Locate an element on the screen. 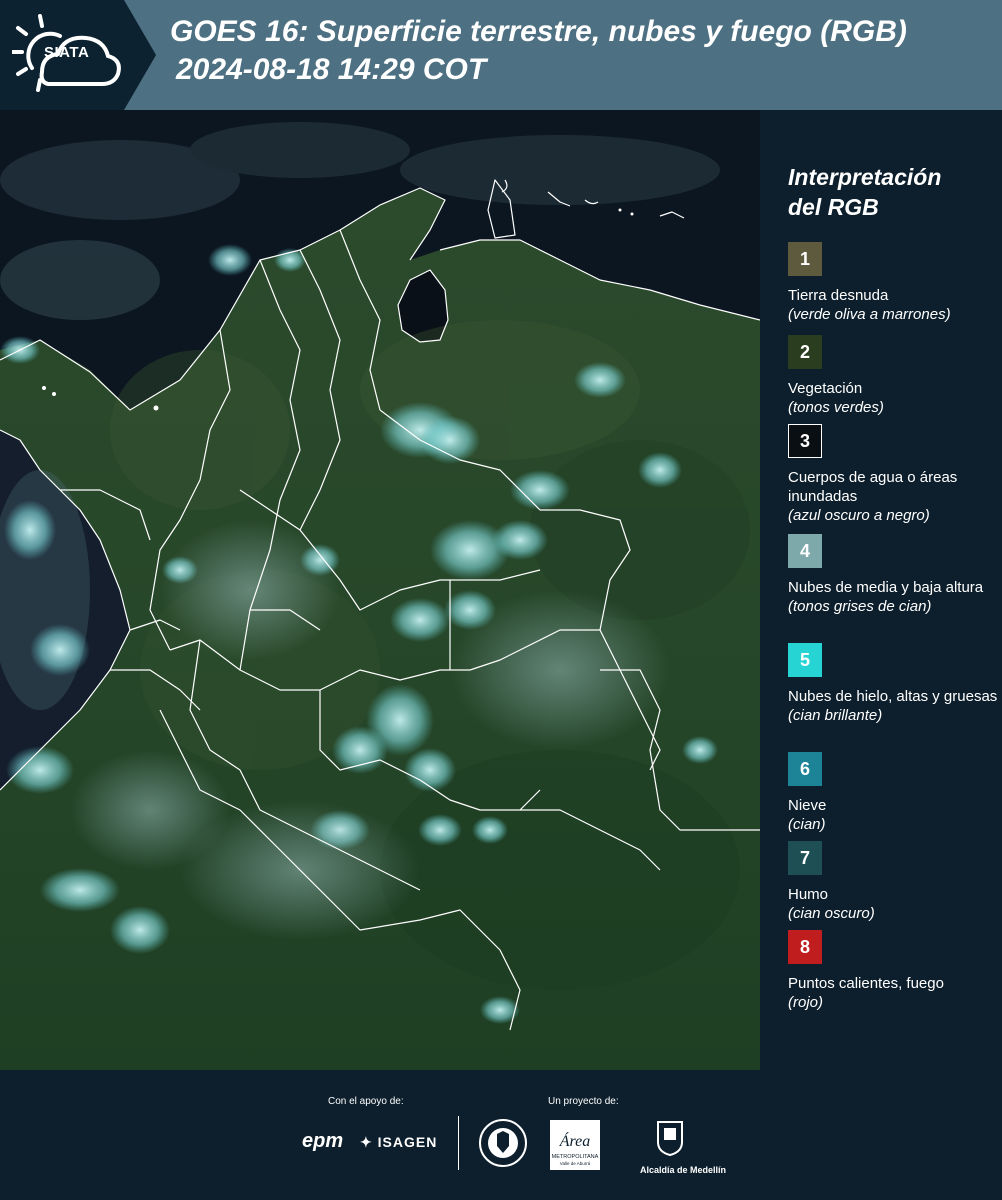 This screenshot has width=1002, height=1200. legend-swatch-8: 8 is located at coordinates (805, 947).